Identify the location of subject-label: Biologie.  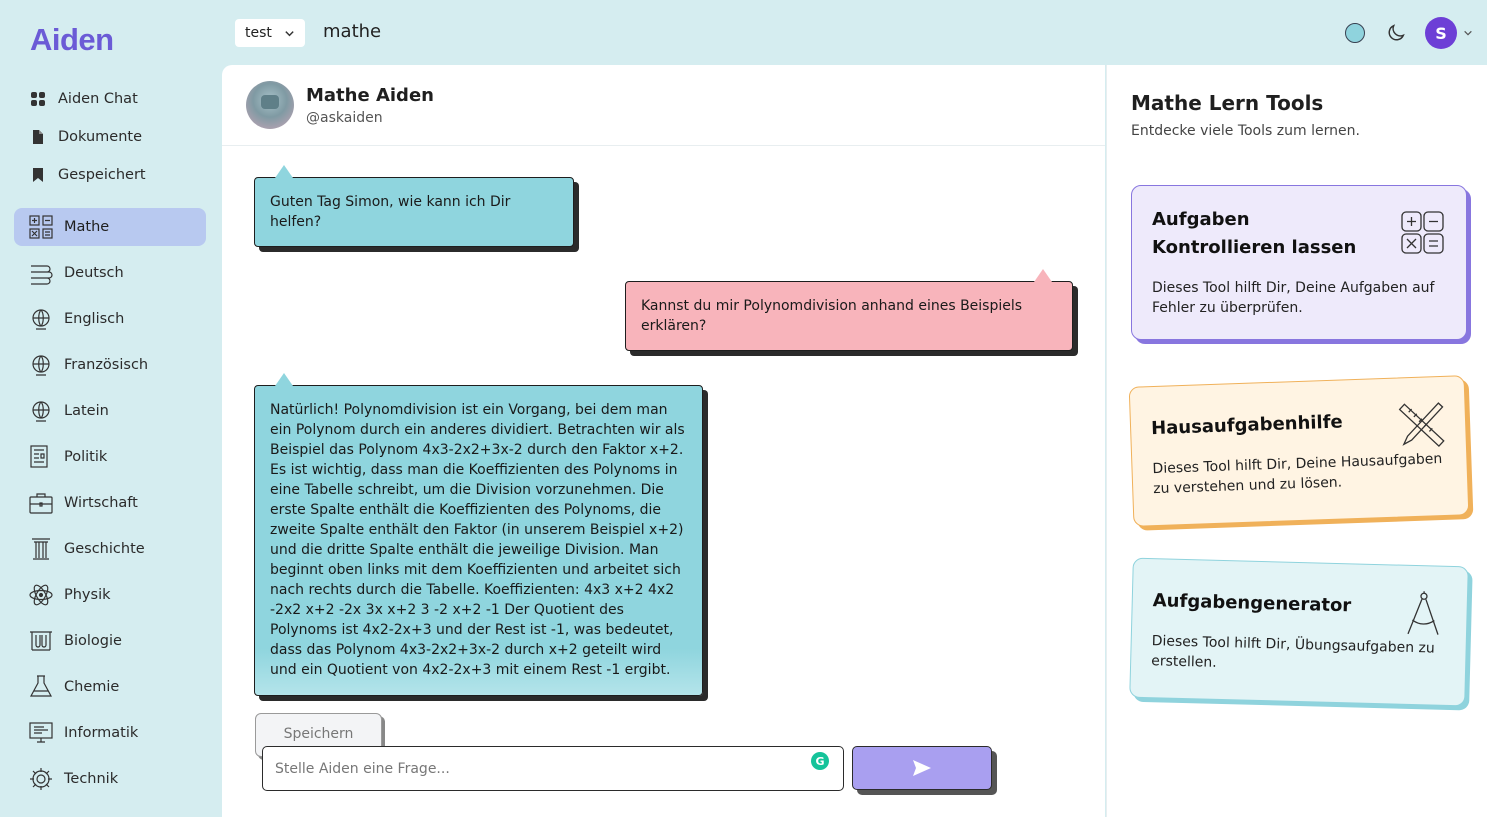
(93, 641).